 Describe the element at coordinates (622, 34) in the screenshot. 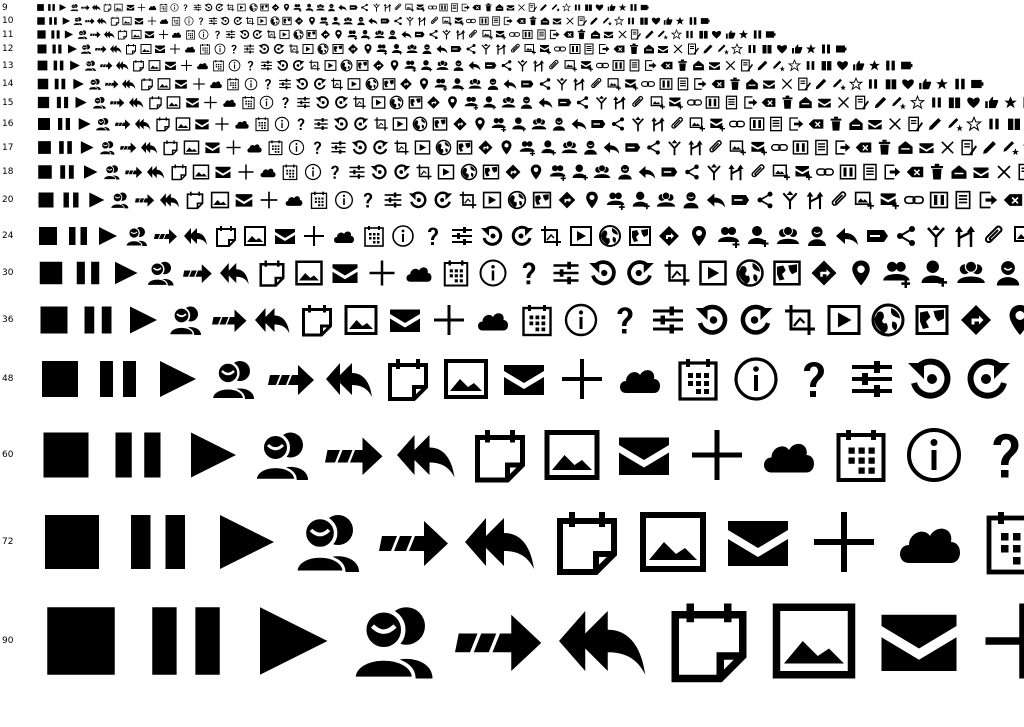

I see `close-icon` at that location.